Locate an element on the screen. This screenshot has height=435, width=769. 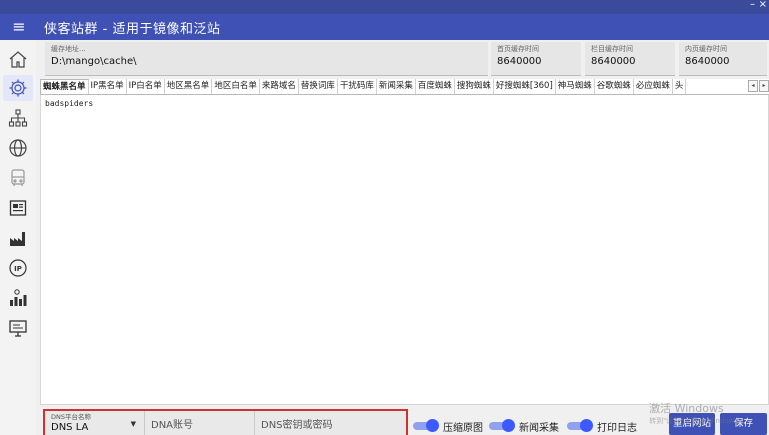
editor-content: badspiders is located at coordinates (69, 103).